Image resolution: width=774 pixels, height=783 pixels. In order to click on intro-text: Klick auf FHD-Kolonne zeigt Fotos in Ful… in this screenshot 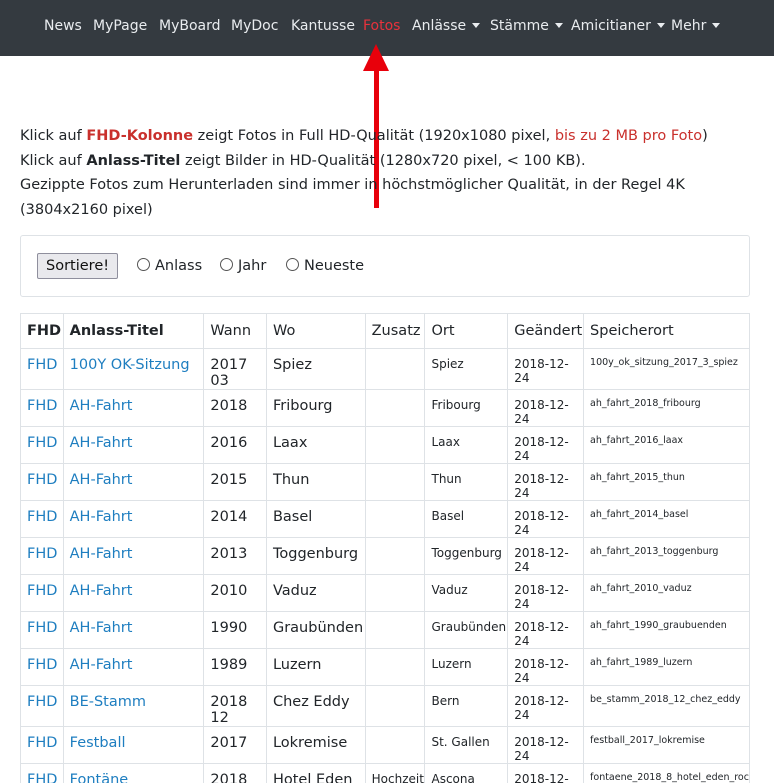, I will do `click(390, 173)`.